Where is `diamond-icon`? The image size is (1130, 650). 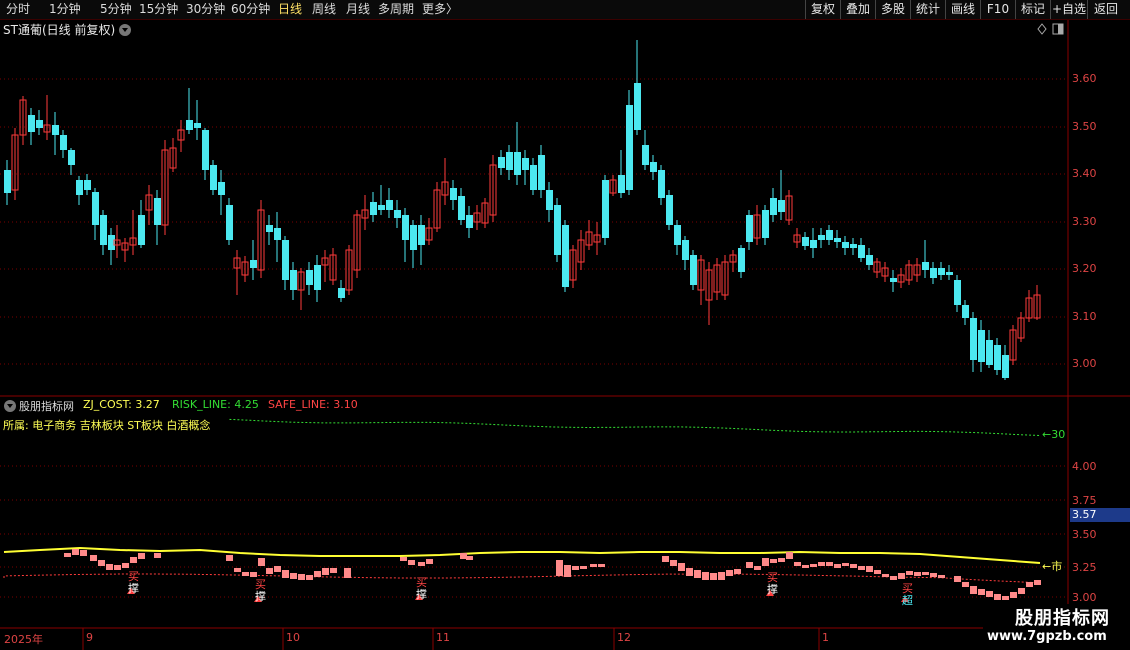 diamond-icon is located at coordinates (1042, 29).